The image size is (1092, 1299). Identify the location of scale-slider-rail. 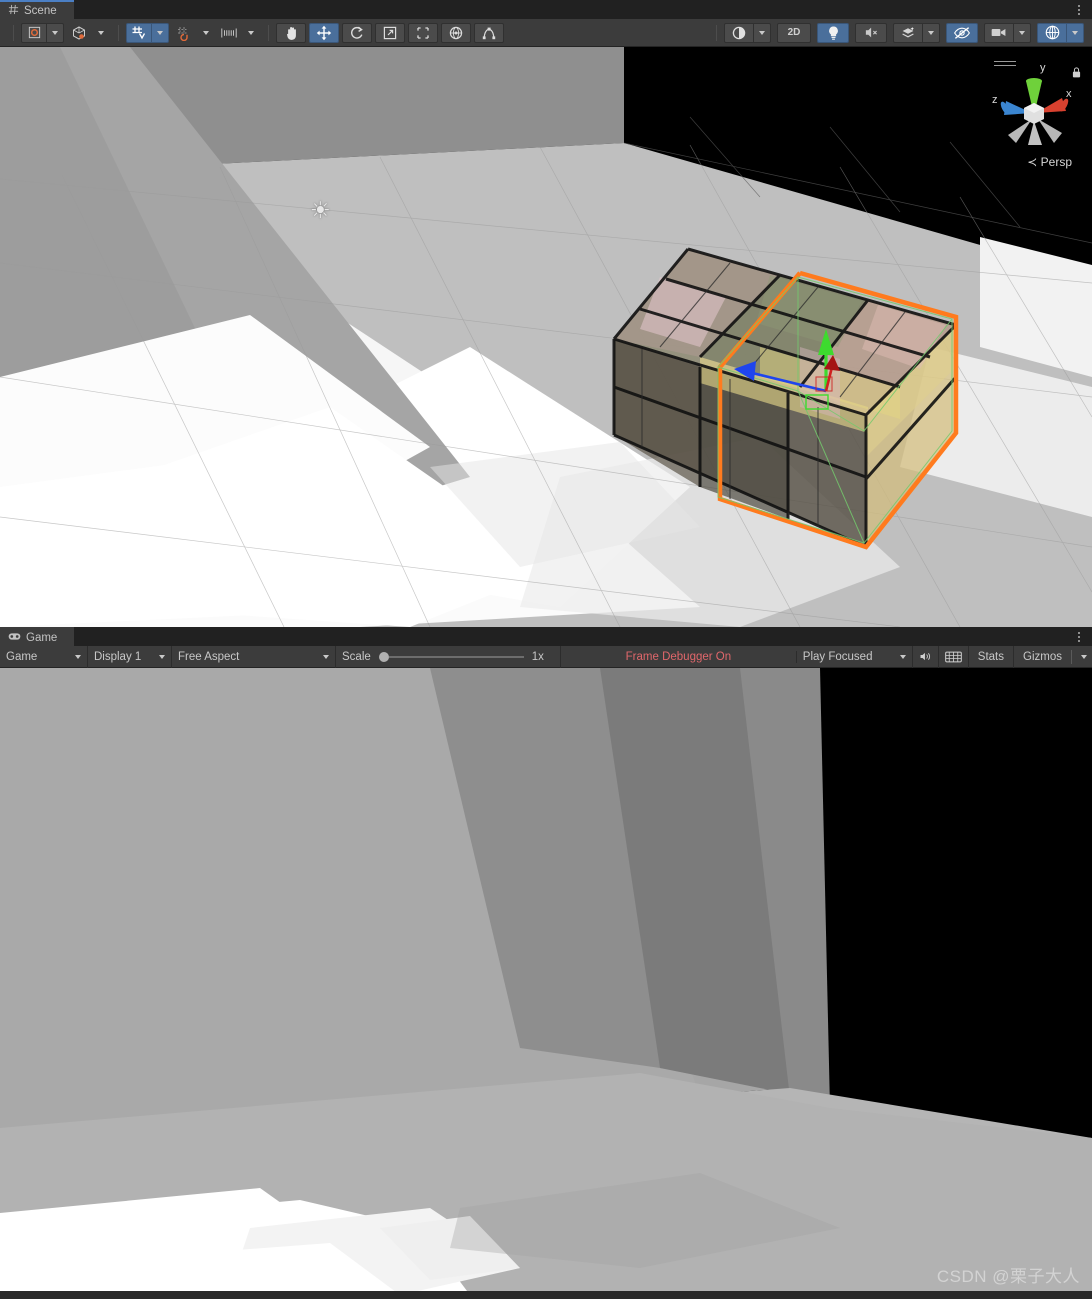
(456, 656).